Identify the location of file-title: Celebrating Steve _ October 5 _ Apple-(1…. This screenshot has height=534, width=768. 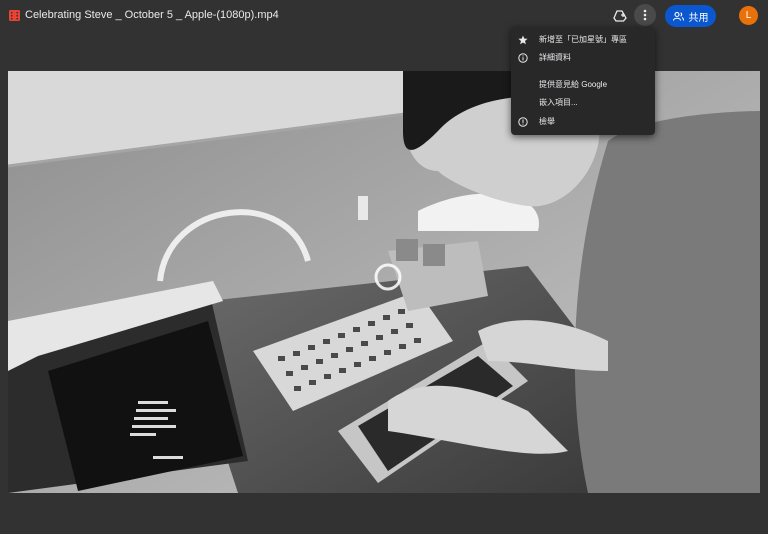
(152, 15).